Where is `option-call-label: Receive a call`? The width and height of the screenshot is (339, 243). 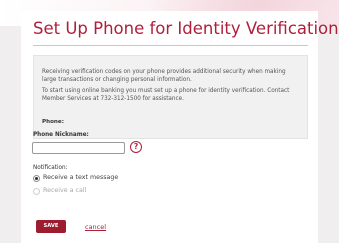 option-call-label: Receive a call is located at coordinates (64, 190).